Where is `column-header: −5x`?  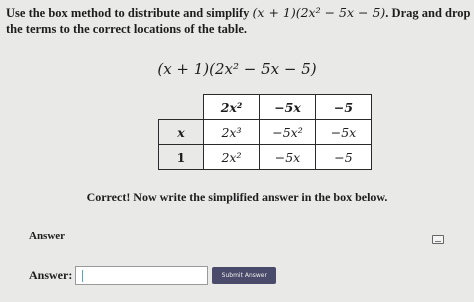
column-header: −5x is located at coordinates (287, 107).